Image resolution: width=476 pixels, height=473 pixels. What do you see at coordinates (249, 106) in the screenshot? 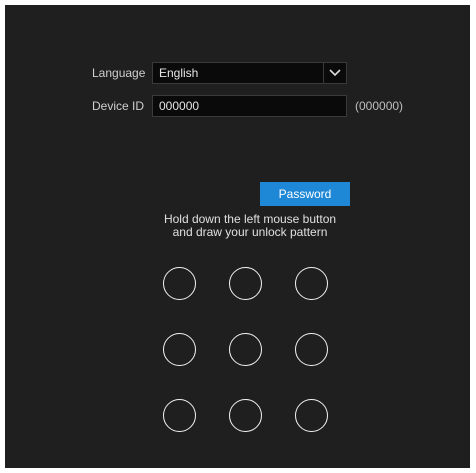
I see `device-id-field: 000000` at bounding box center [249, 106].